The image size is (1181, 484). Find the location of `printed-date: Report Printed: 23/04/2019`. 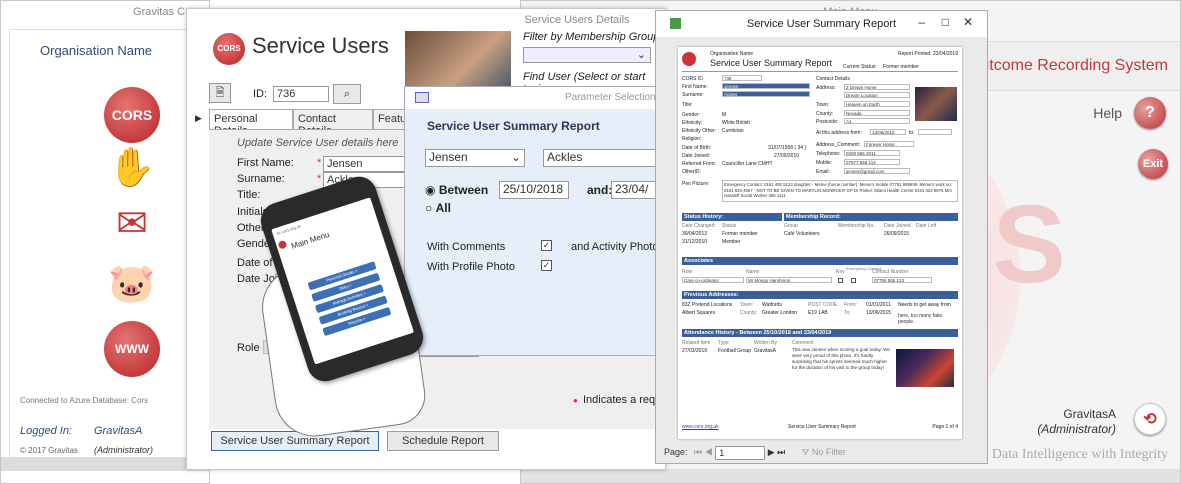

printed-date: Report Printed: 23/04/2019 is located at coordinates (927, 54).